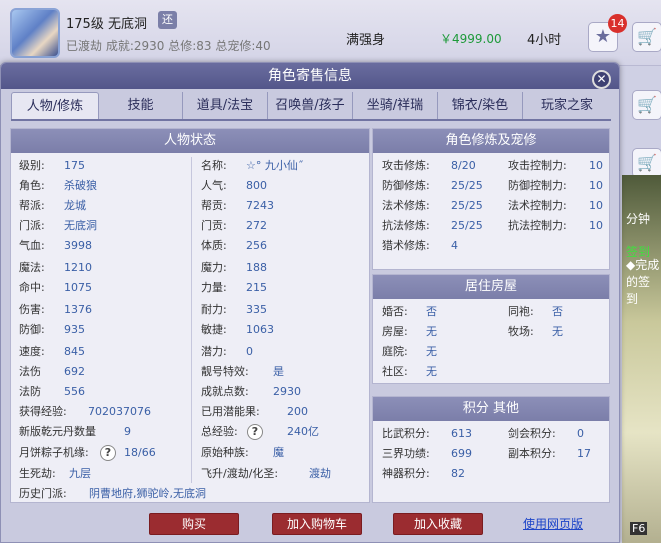  I want to click on stat-row: 魔力:, so click(214, 267).